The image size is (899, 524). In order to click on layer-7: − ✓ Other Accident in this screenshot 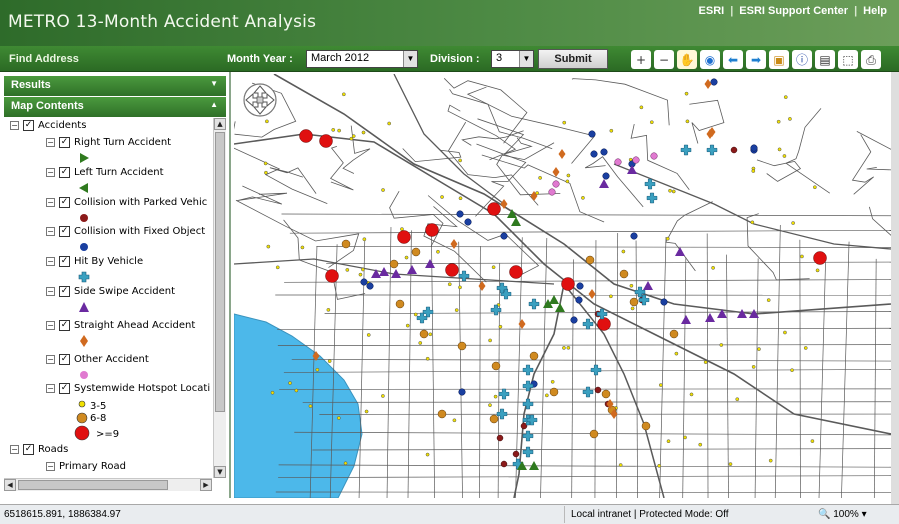, I will do `click(97, 359)`.